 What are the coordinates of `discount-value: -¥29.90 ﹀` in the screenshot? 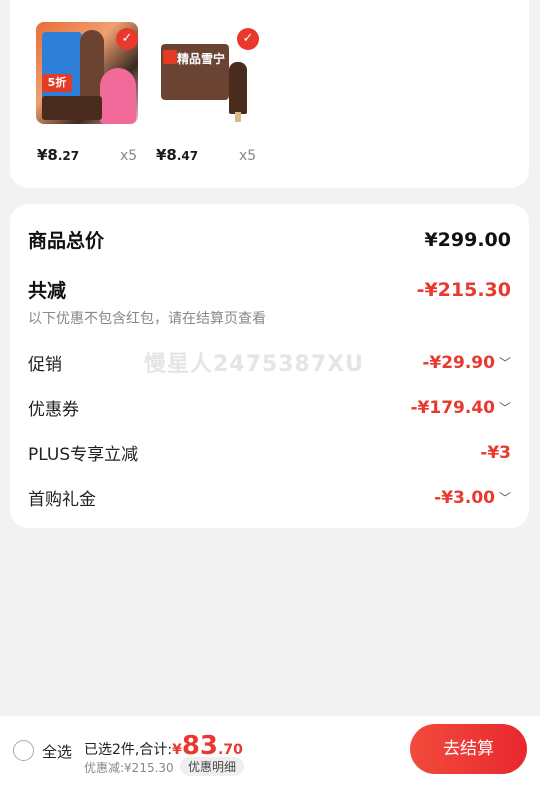 It's located at (466, 362).